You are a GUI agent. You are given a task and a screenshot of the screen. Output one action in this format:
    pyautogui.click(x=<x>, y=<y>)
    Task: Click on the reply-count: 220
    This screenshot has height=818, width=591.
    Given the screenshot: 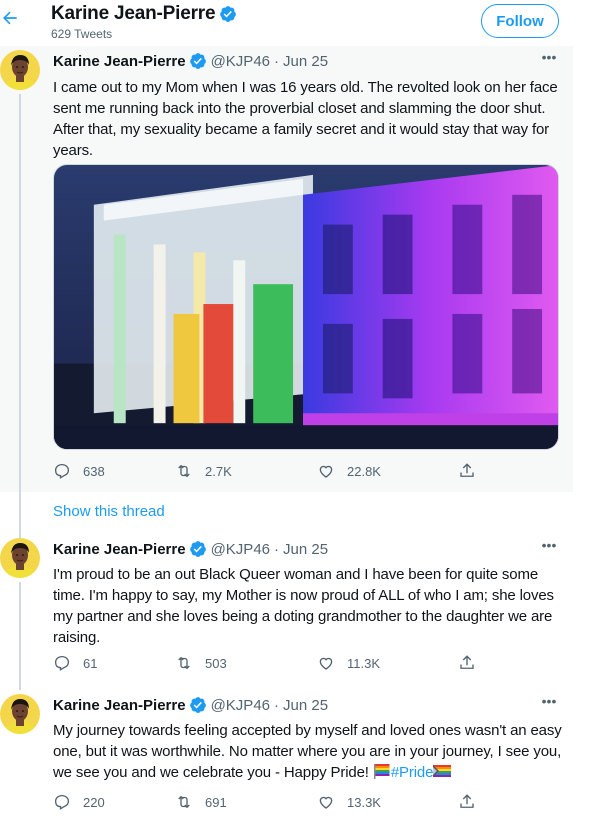 What is the action you would take?
    pyautogui.click(x=94, y=802)
    